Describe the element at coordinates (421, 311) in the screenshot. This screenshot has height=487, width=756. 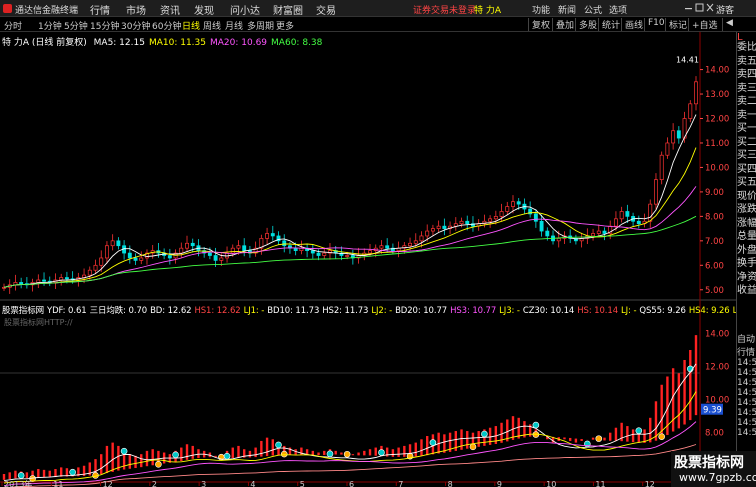
I see `ind-legend-9: BD20: 10.77` at that location.